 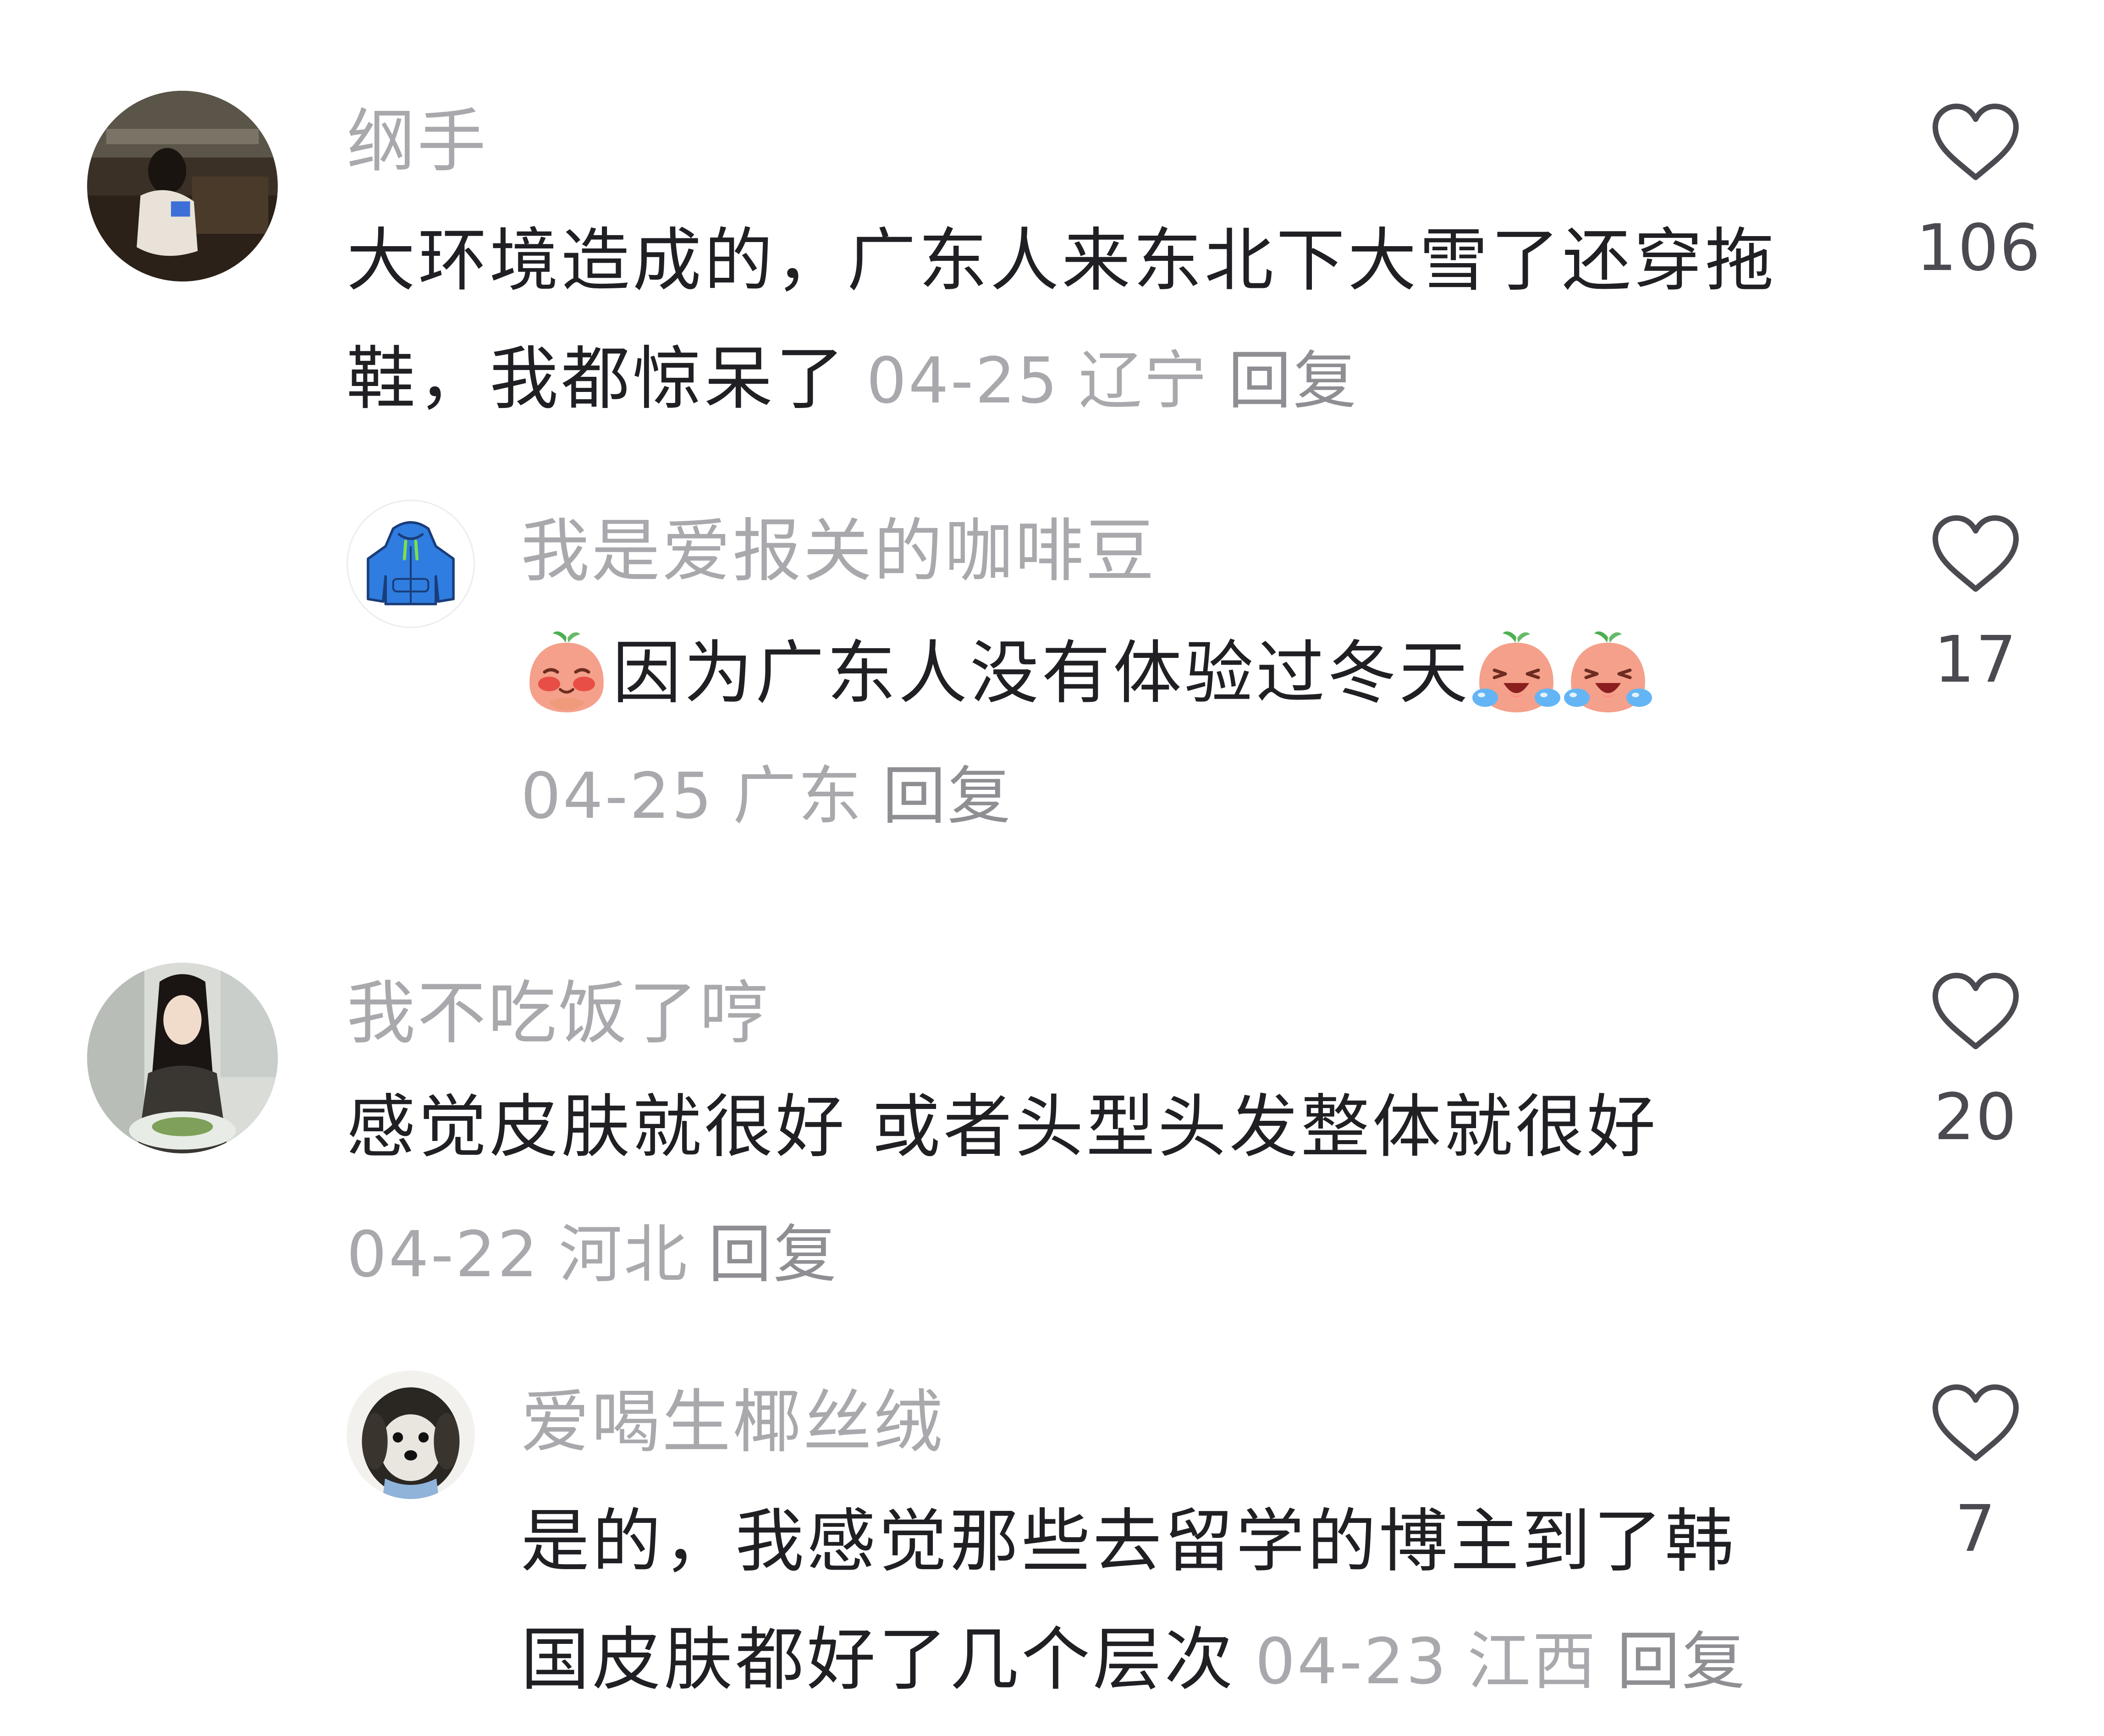 What do you see at coordinates (1979, 249) in the screenshot?
I see `like-count: 106` at bounding box center [1979, 249].